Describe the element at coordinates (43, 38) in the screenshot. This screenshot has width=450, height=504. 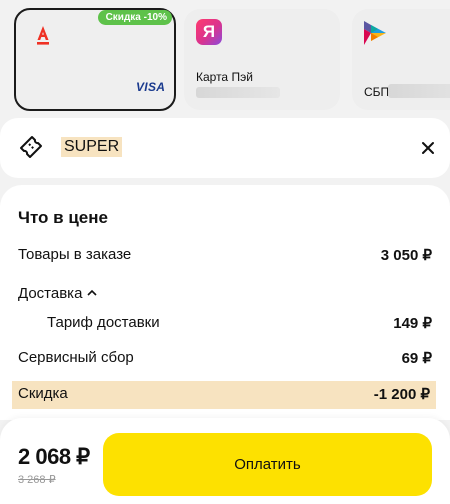
I see `alfa-bank-icon` at that location.